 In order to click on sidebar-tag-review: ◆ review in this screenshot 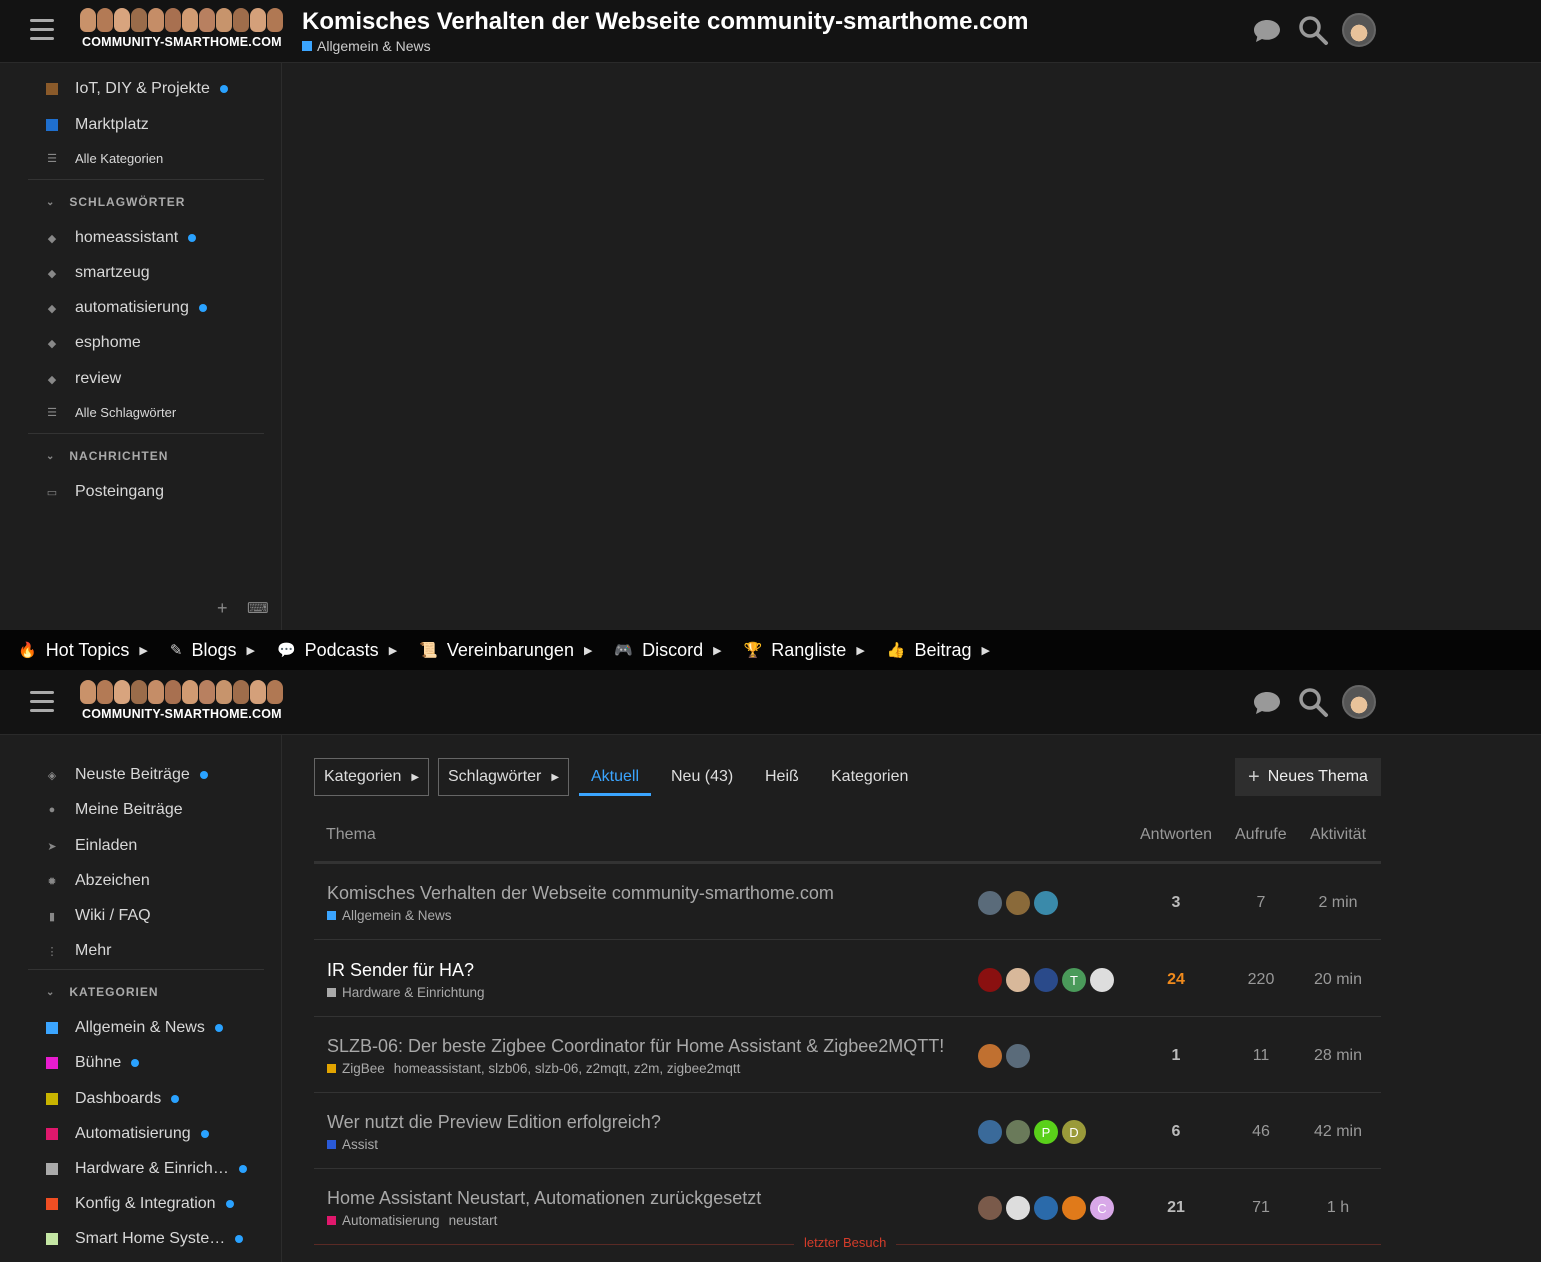, I will do `click(83, 379)`.